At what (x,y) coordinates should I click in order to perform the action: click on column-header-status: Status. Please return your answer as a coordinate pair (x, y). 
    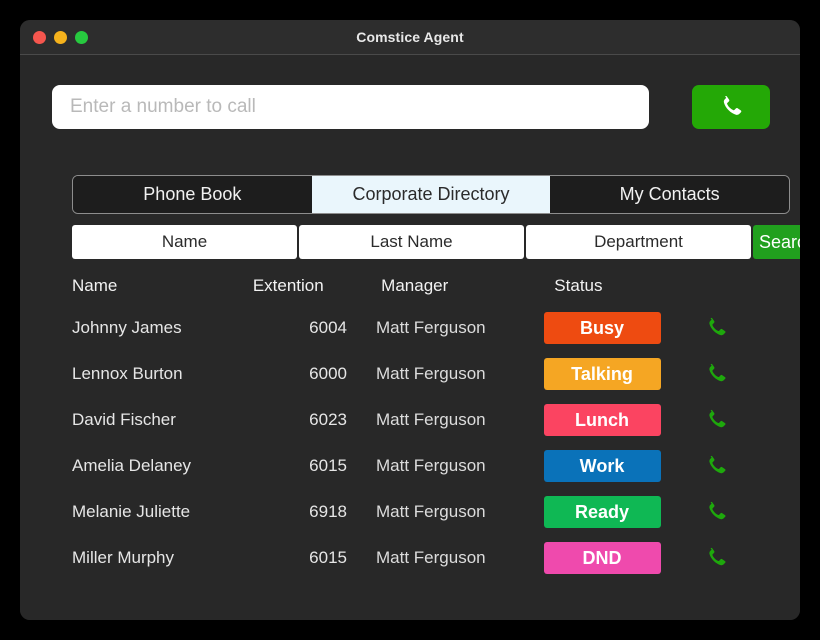
    Looking at the image, I should click on (578, 285).